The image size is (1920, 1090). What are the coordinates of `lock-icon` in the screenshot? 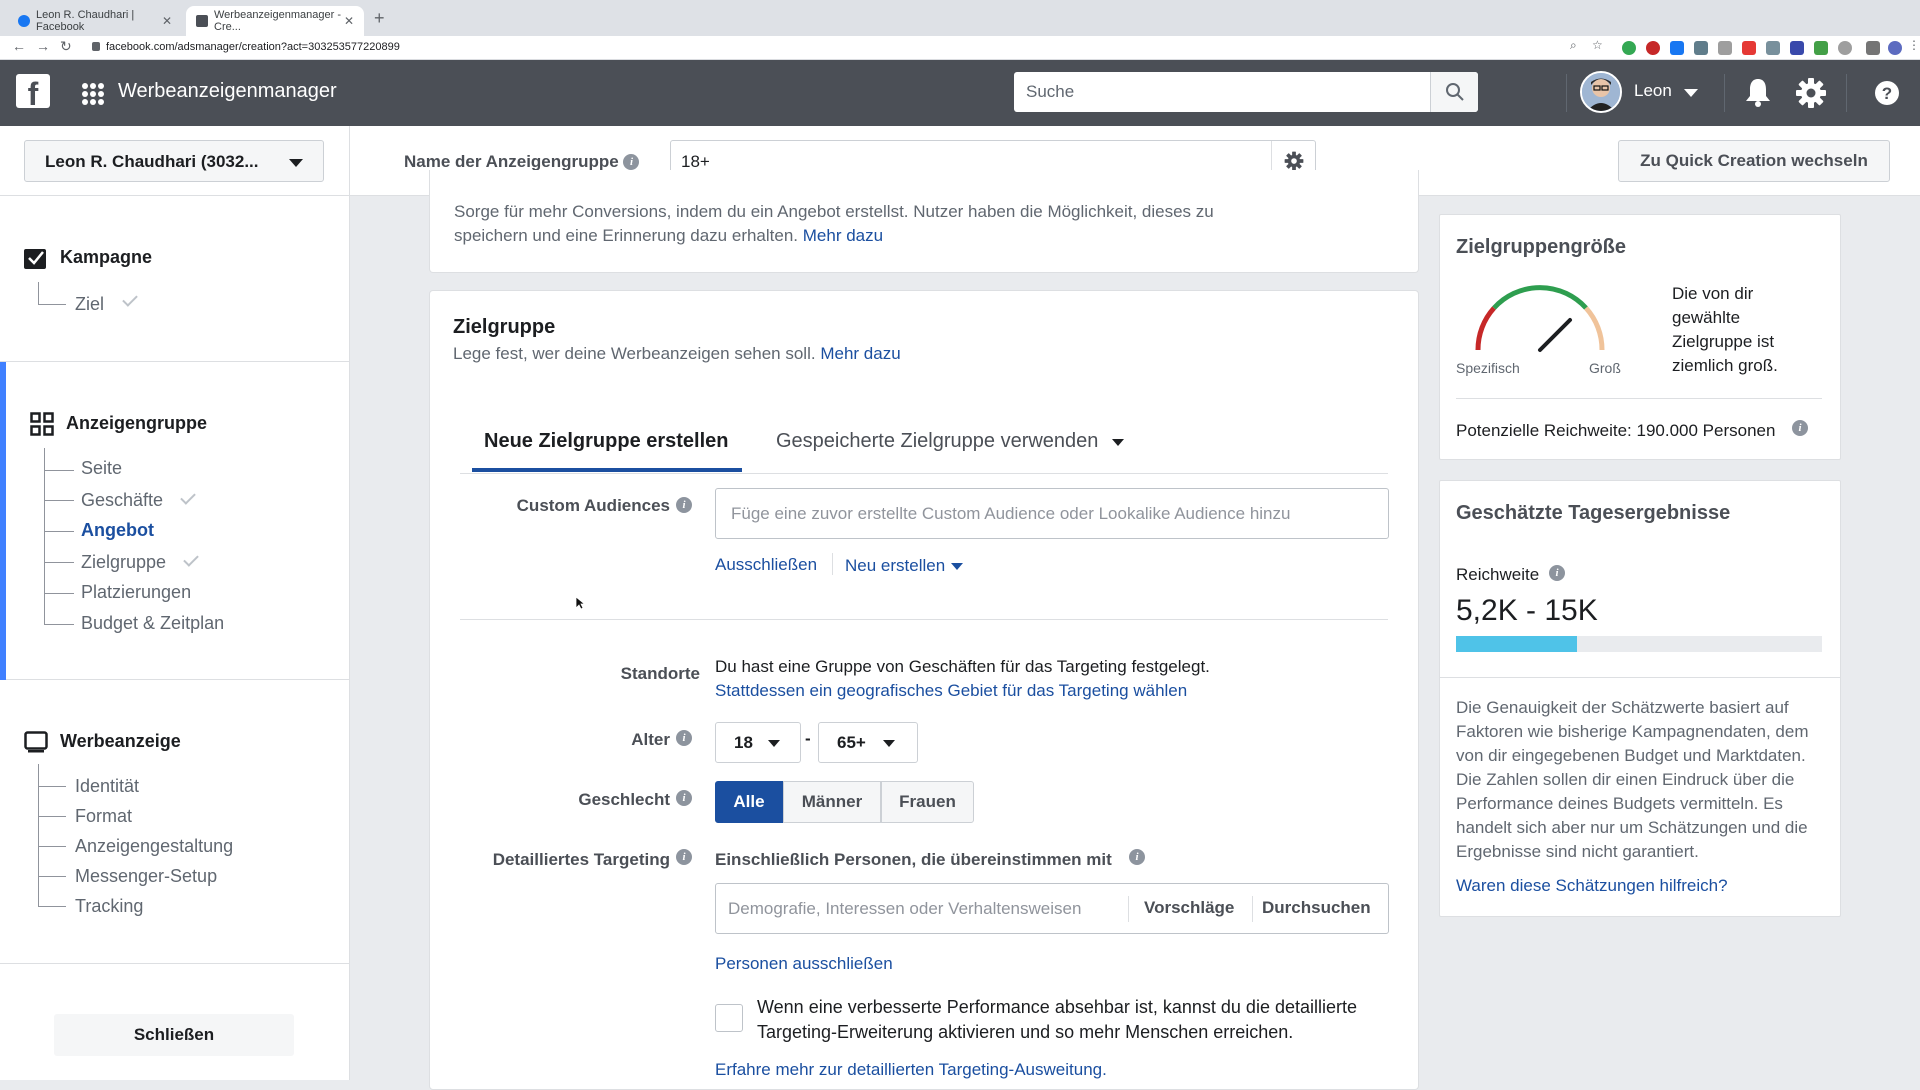 It's located at (96, 46).